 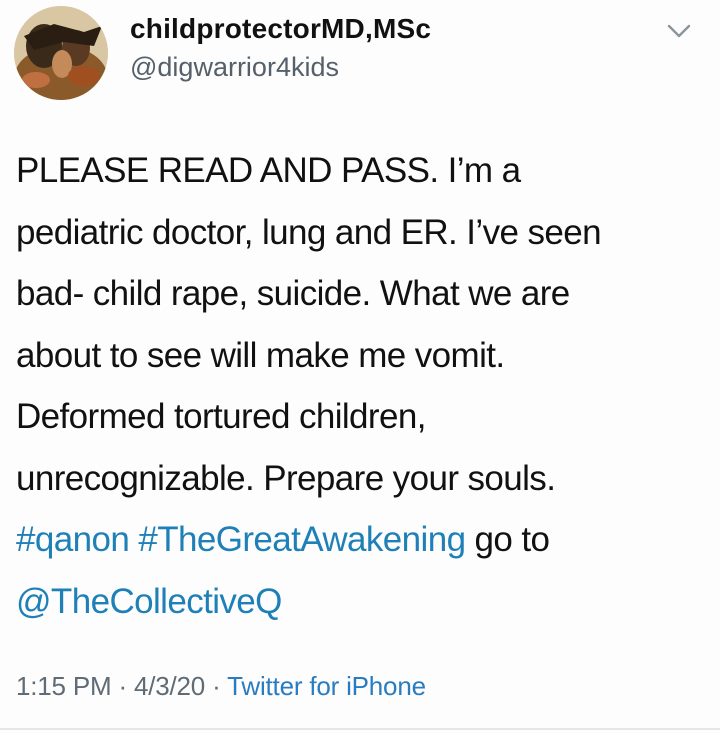 I want to click on tweet-meta: 1:15 PM · 4/3/20 · Twitter for iPhone, so click(x=221, y=686).